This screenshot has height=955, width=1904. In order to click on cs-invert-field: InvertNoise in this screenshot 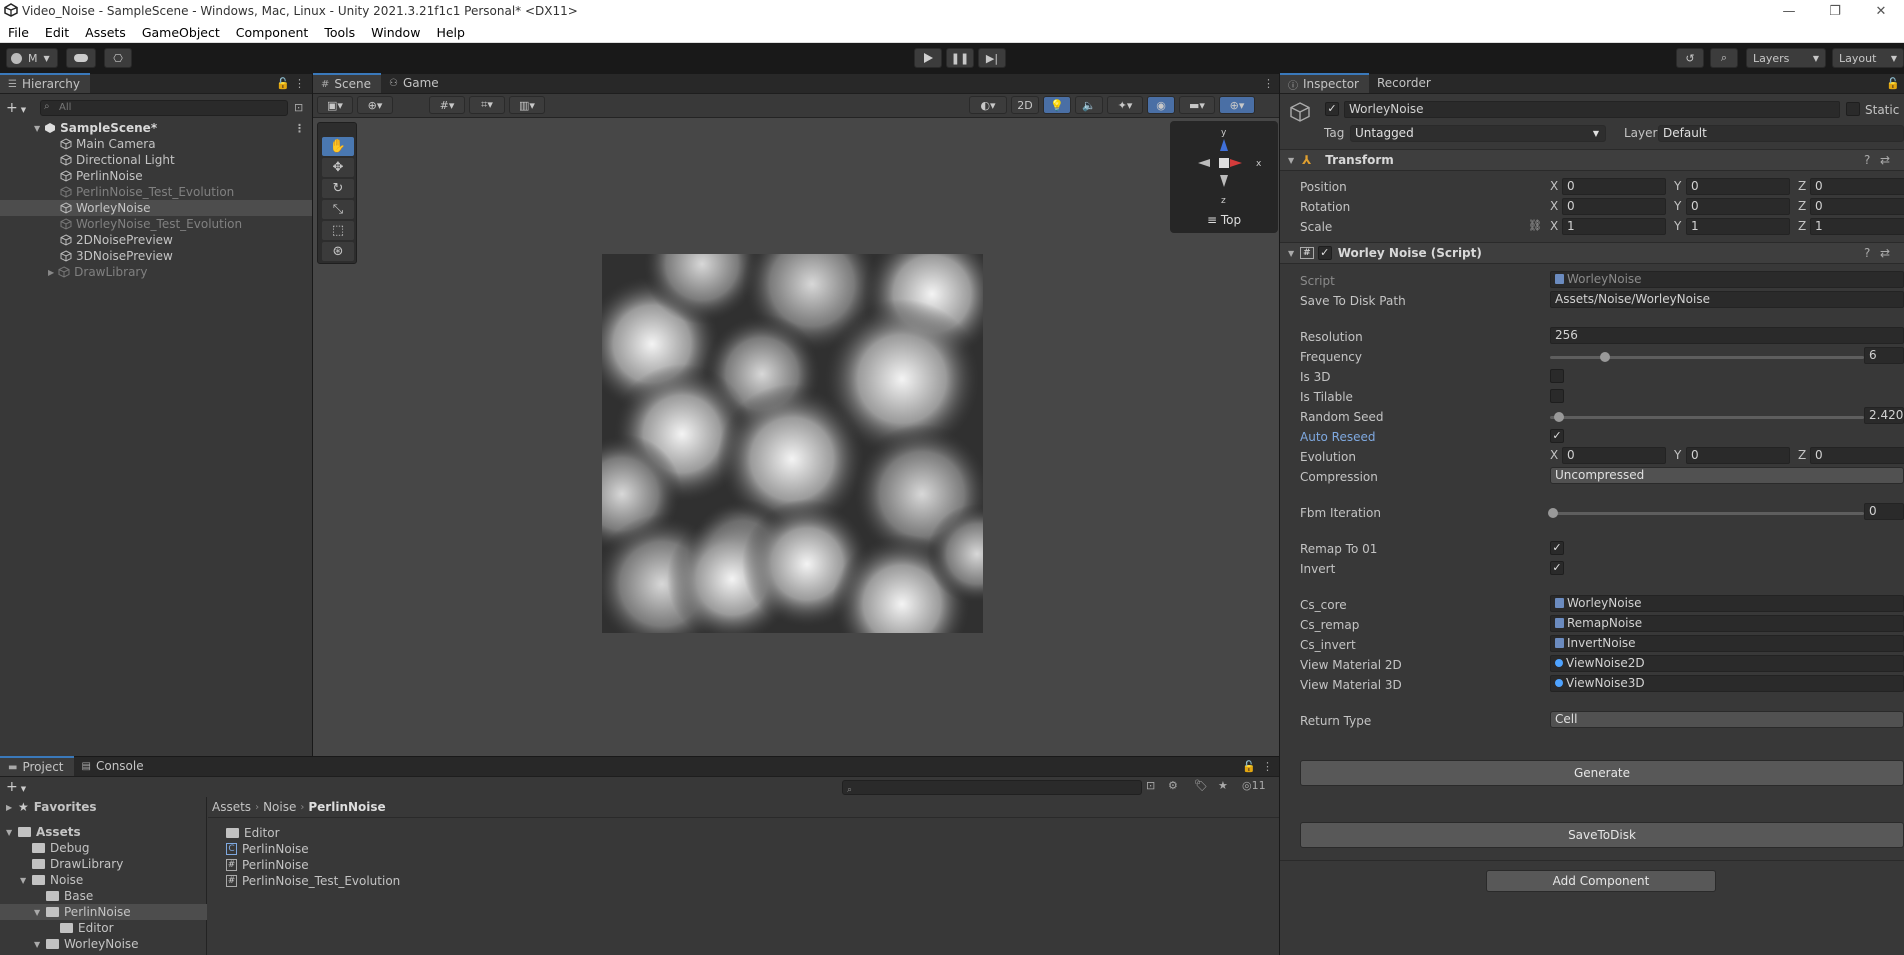, I will do `click(1727, 643)`.